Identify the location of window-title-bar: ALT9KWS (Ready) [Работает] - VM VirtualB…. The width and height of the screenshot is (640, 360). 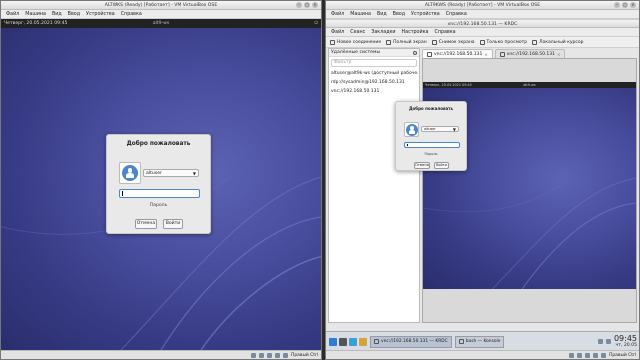
(482, 5).